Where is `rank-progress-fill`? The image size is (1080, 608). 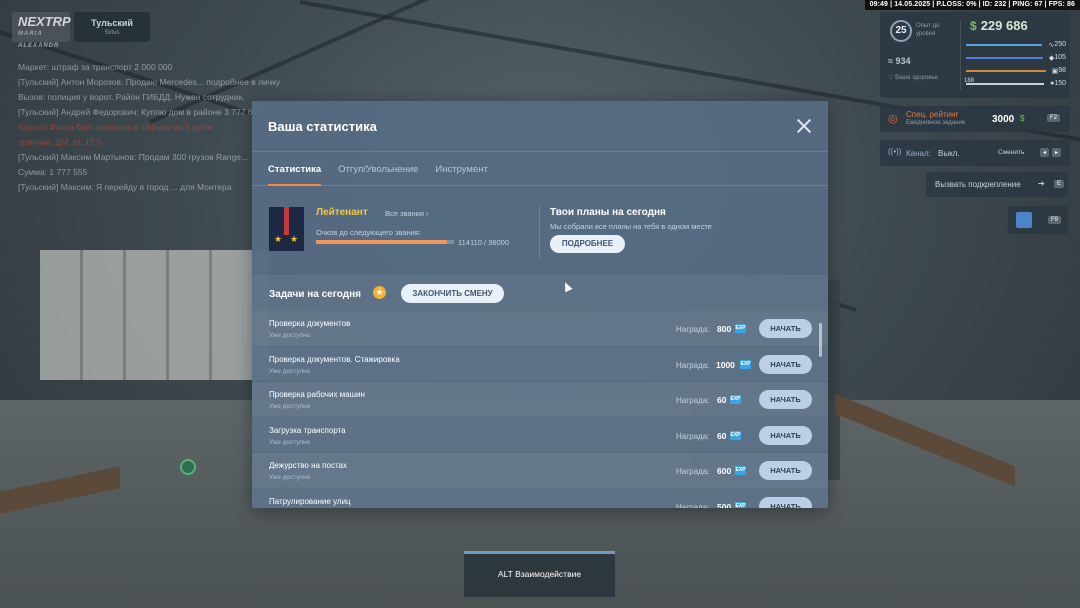 rank-progress-fill is located at coordinates (382, 242).